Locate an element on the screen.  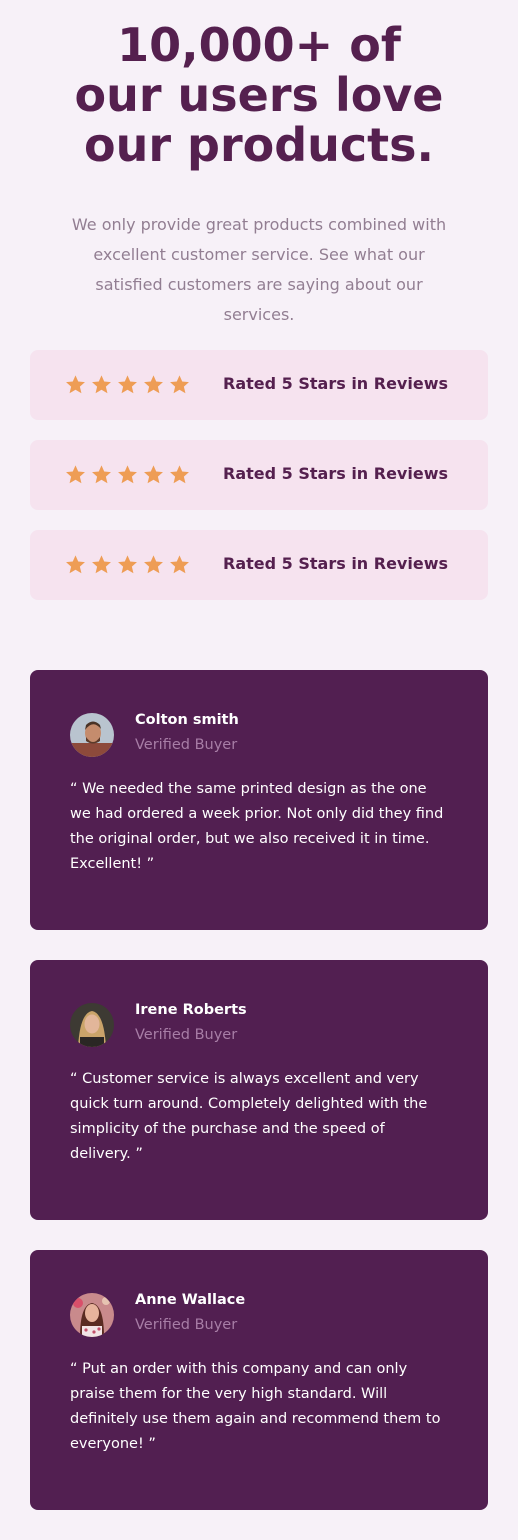
reviewer-name: Anne Wallace is located at coordinates (190, 1300).